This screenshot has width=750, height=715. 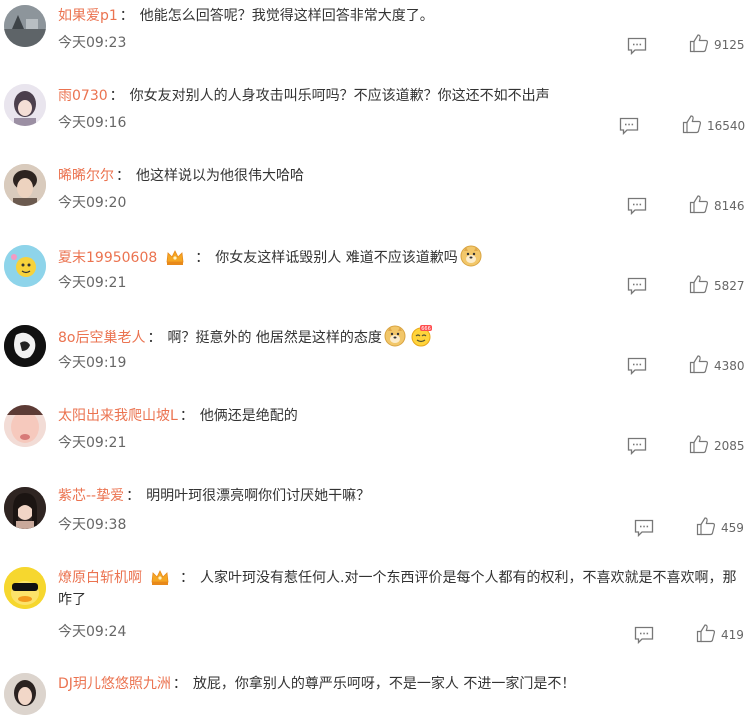 I want to click on svg-text: 666, so click(x=426, y=329).